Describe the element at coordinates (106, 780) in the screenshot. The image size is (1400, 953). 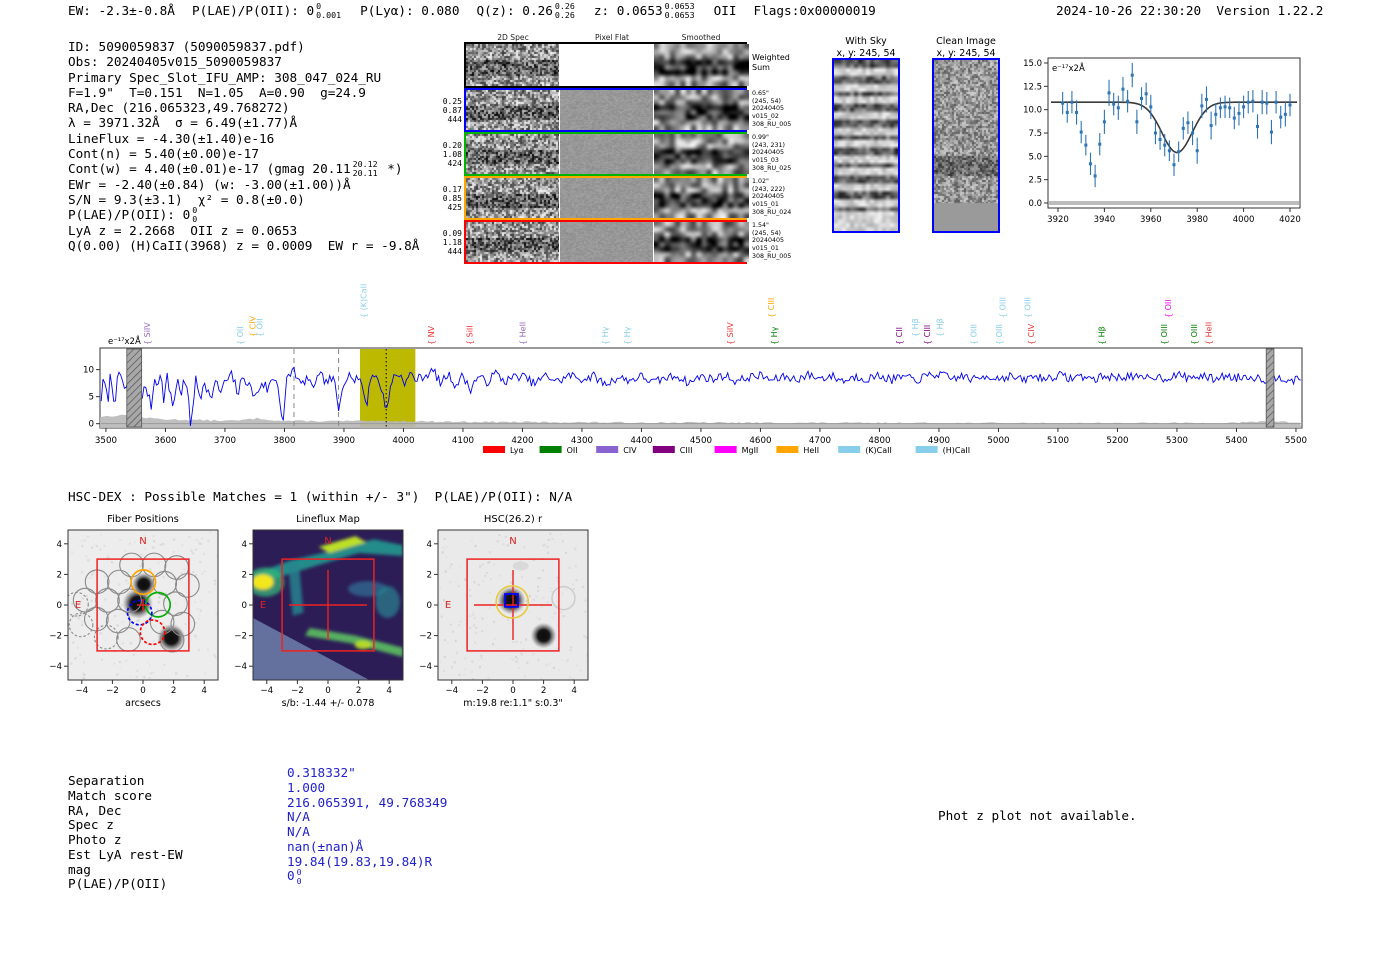
I see `match-row-label: Separation` at that location.